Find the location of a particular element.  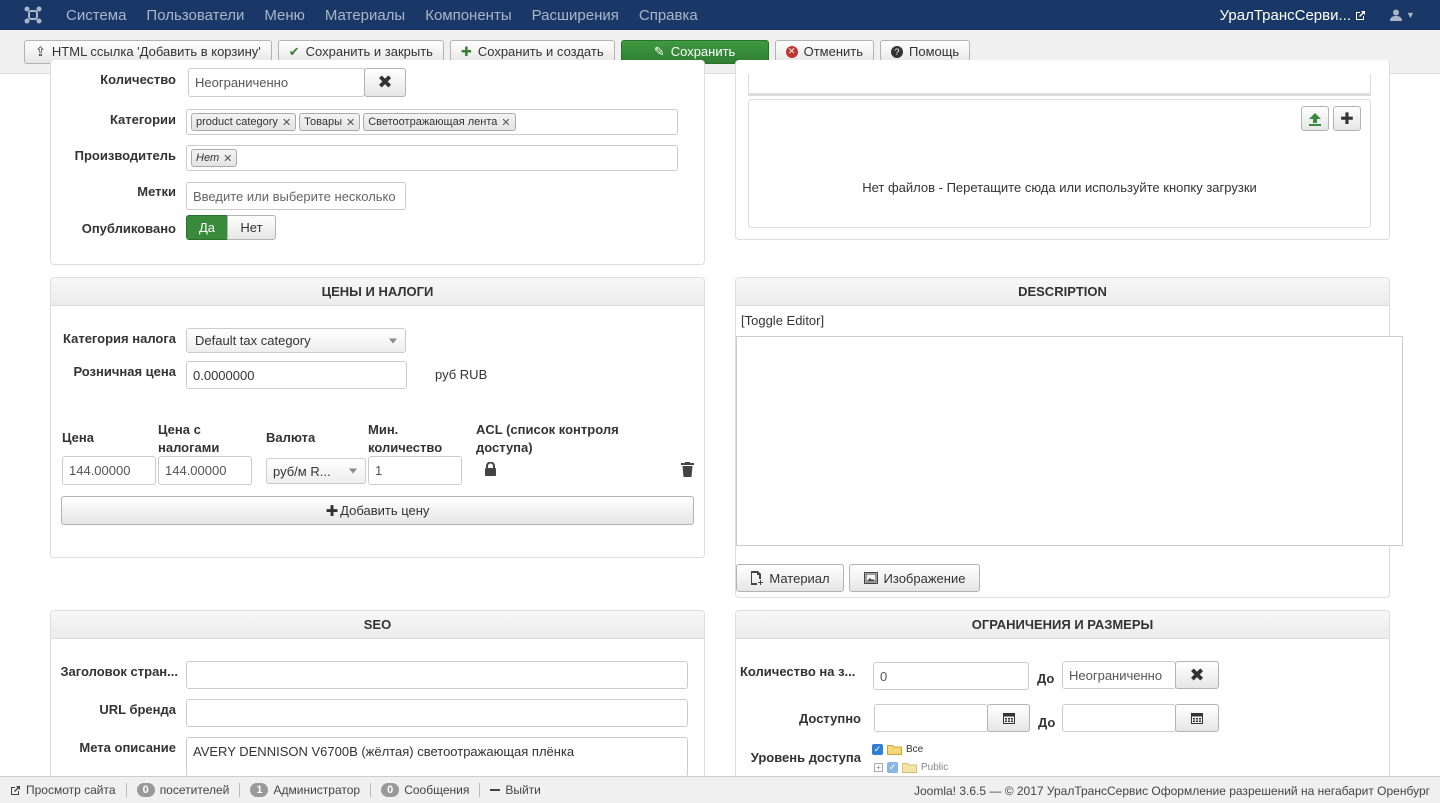

description-editor is located at coordinates (1069, 441).